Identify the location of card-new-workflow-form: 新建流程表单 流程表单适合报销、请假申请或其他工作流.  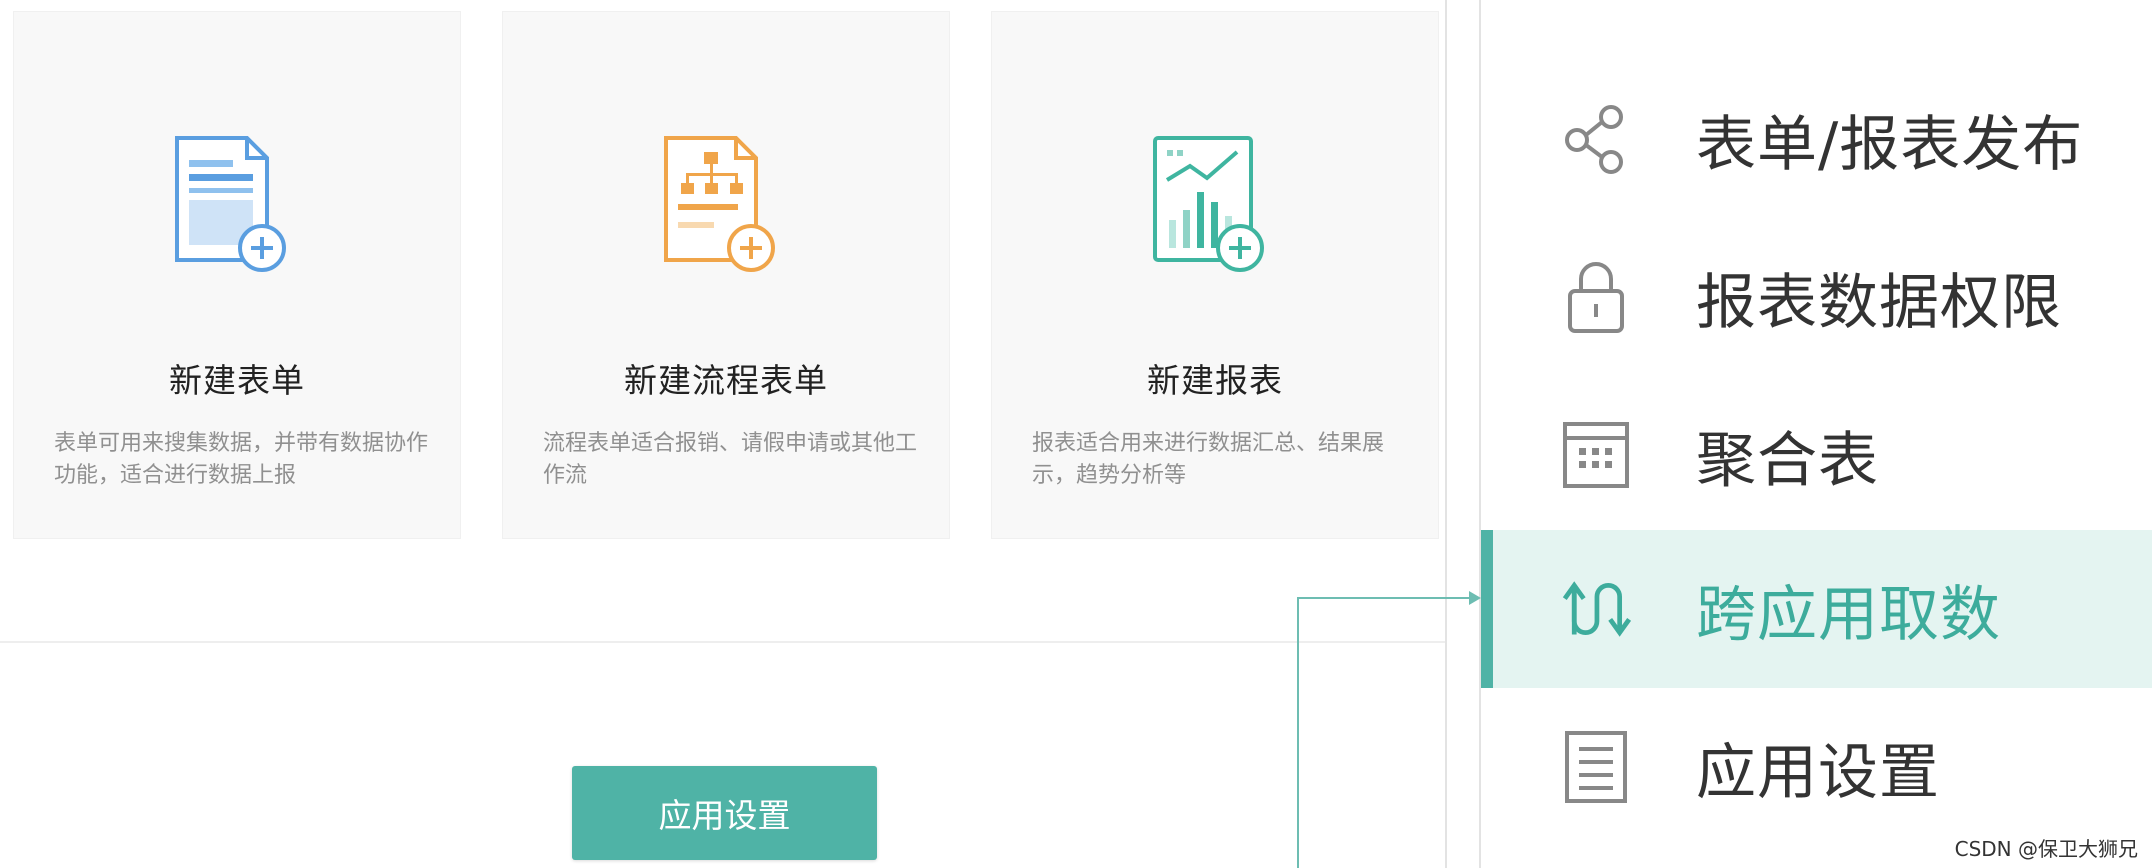
(726, 275).